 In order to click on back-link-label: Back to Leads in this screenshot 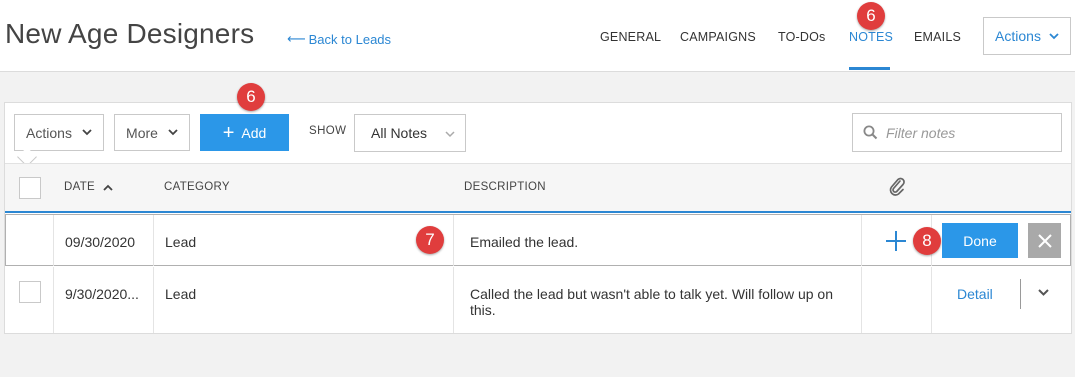, I will do `click(350, 39)`.